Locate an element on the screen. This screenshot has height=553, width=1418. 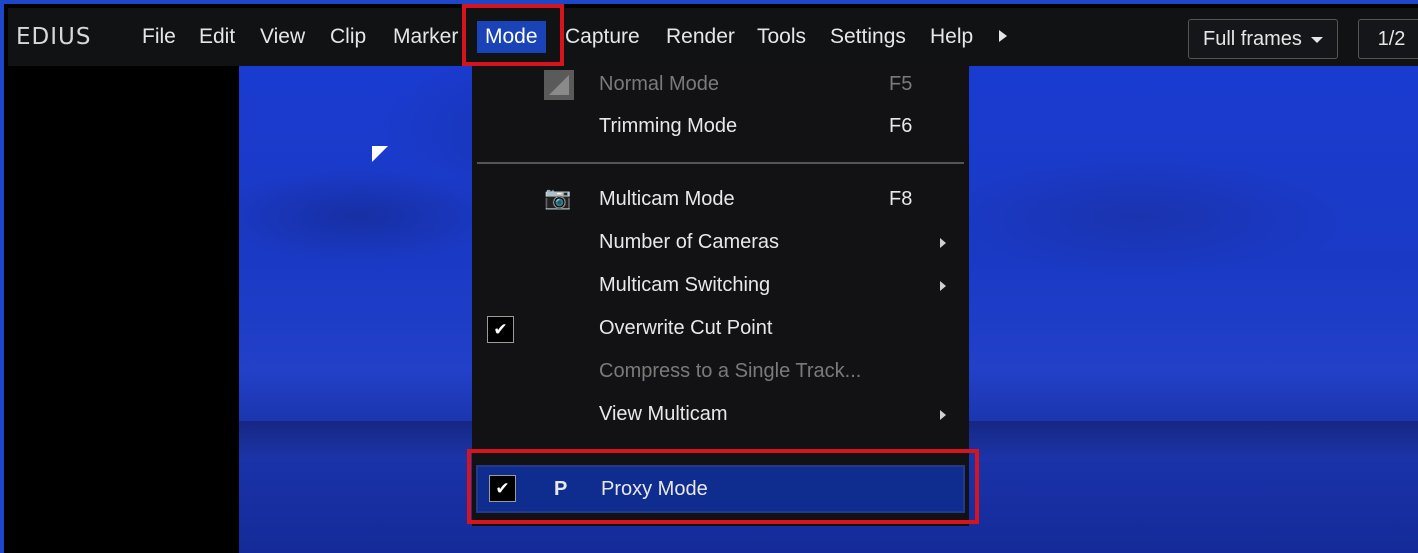
menu-capture: Capture is located at coordinates (602, 37).